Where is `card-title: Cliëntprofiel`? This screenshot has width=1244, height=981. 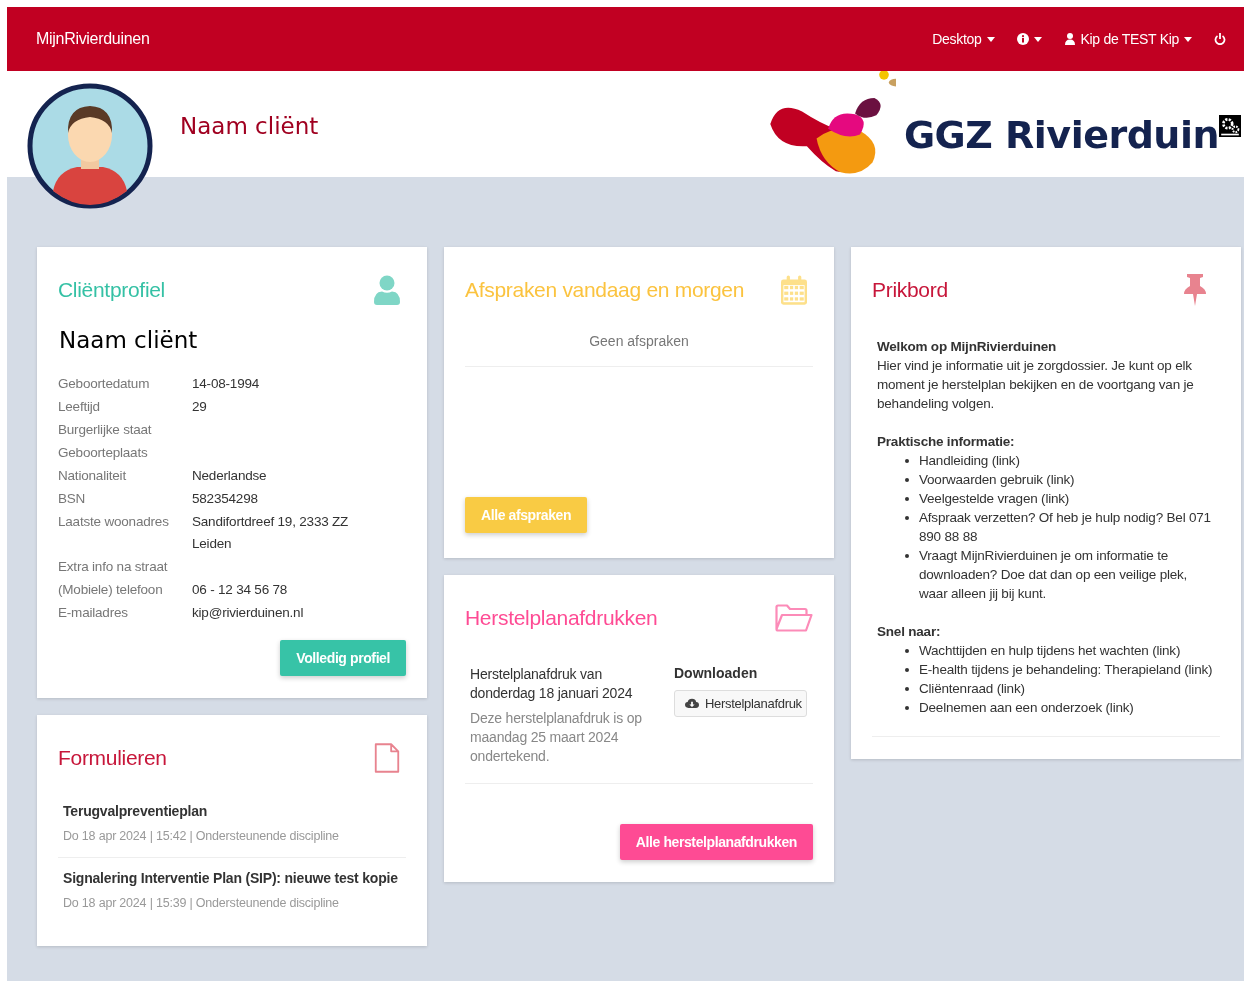 card-title: Cliëntprofiel is located at coordinates (111, 290).